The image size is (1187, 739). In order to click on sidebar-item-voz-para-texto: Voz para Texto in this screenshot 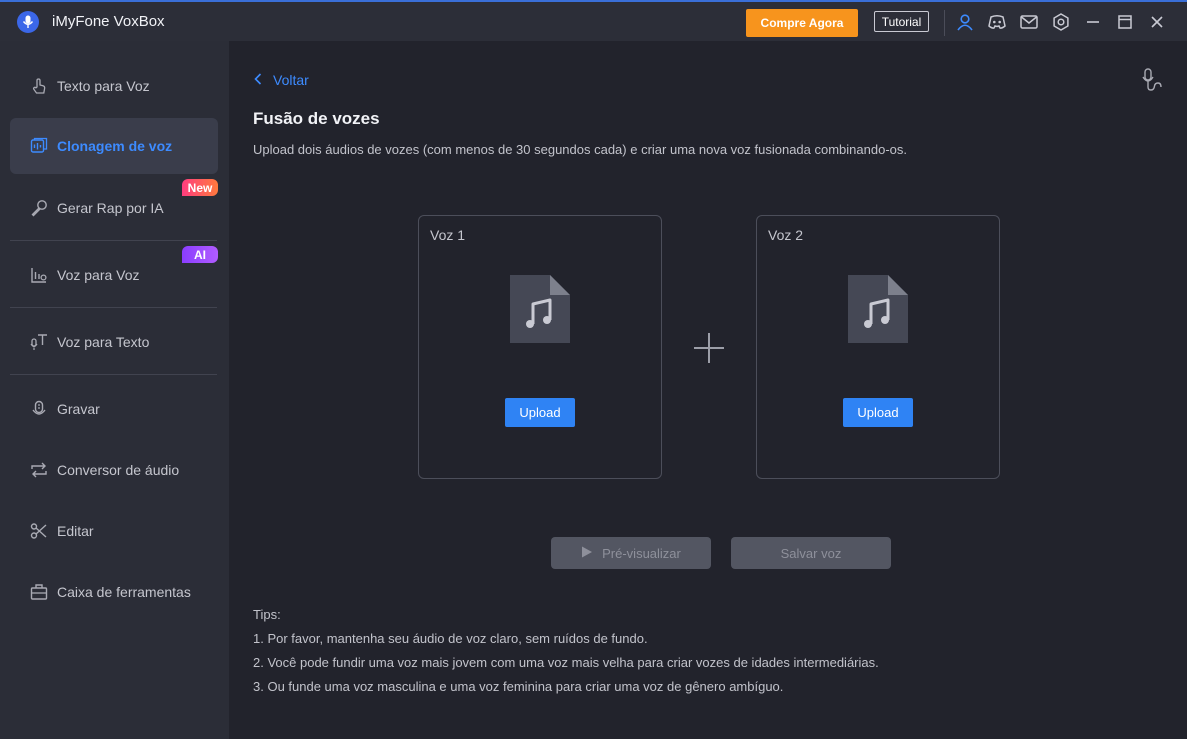, I will do `click(114, 342)`.